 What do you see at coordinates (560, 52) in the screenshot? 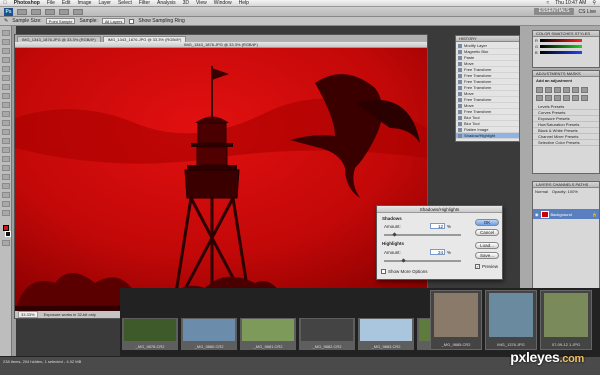
I see `blue-slider-track` at bounding box center [560, 52].